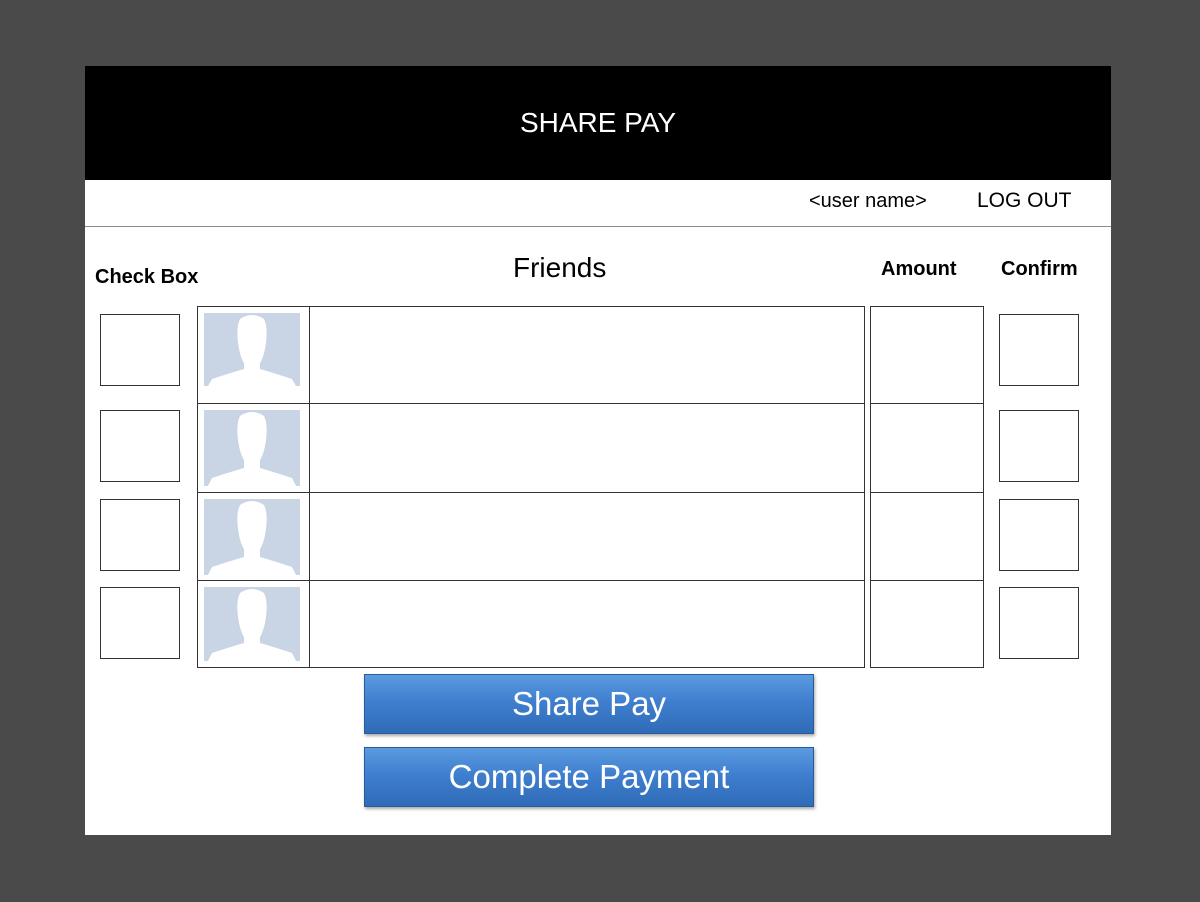 Image resolution: width=1200 pixels, height=902 pixels. Describe the element at coordinates (1039, 269) in the screenshot. I see `column-header-confirm: Confirm` at that location.